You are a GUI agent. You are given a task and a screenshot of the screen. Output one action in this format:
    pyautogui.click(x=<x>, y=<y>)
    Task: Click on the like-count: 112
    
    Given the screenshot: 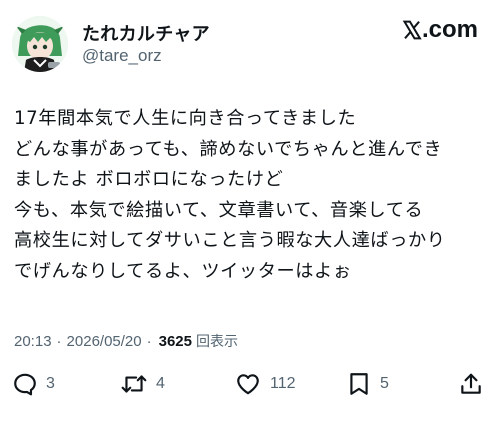 What is the action you would take?
    pyautogui.click(x=283, y=383)
    